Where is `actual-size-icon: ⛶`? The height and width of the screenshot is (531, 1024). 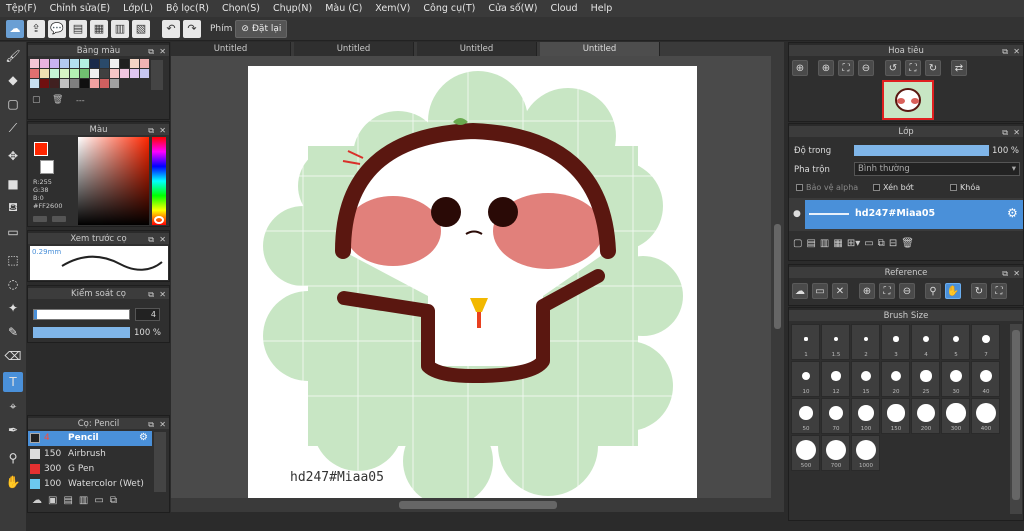
actual-size-icon: ⛶ is located at coordinates (846, 68).